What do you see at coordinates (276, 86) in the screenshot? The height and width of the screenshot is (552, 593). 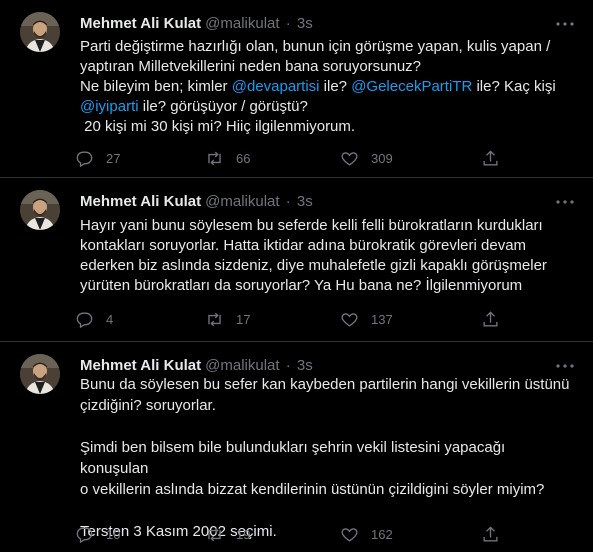 I see `mention-link: @devapartisi` at bounding box center [276, 86].